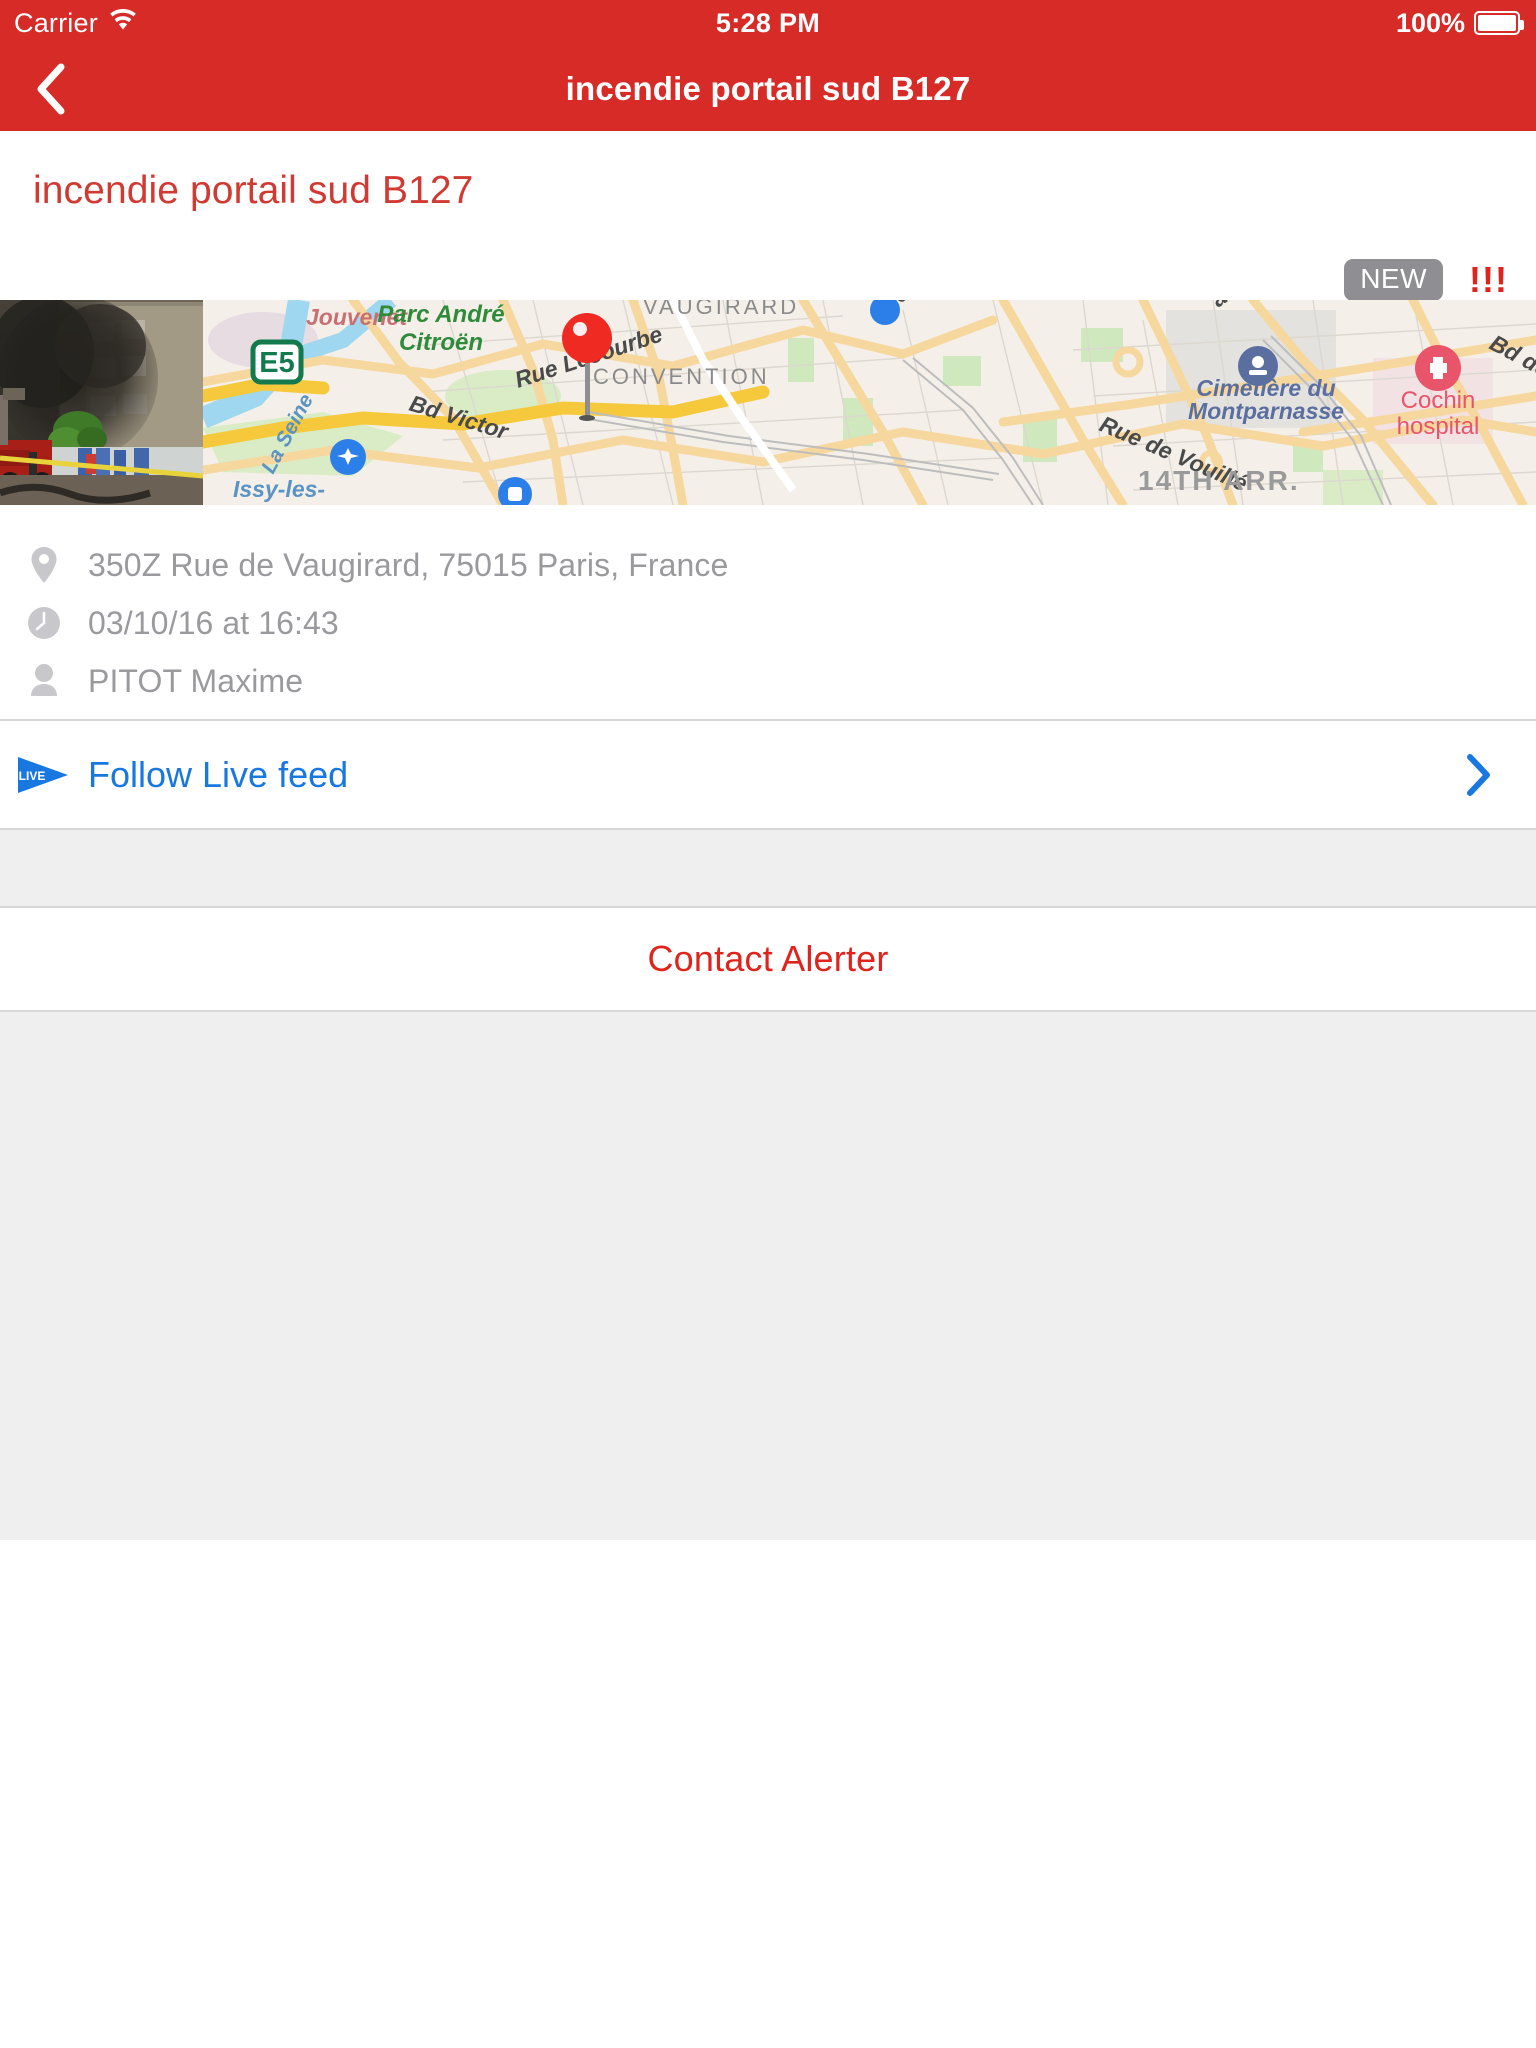 This screenshot has height=2048, width=1536. What do you see at coordinates (196, 680) in the screenshot?
I see `detail-reporter-text: PITOT Maxime` at bounding box center [196, 680].